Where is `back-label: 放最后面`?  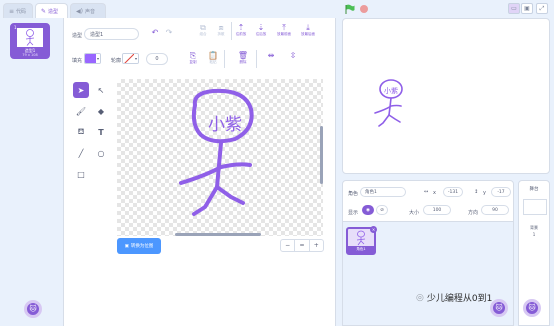 back-label: 放最后面 is located at coordinates (308, 34).